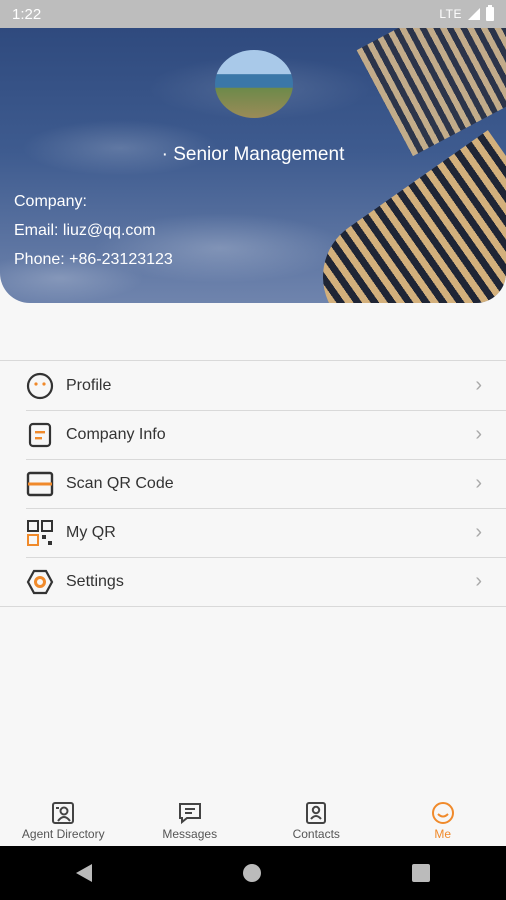 This screenshot has width=506, height=900. I want to click on status-icons: LTE, so click(466, 13).